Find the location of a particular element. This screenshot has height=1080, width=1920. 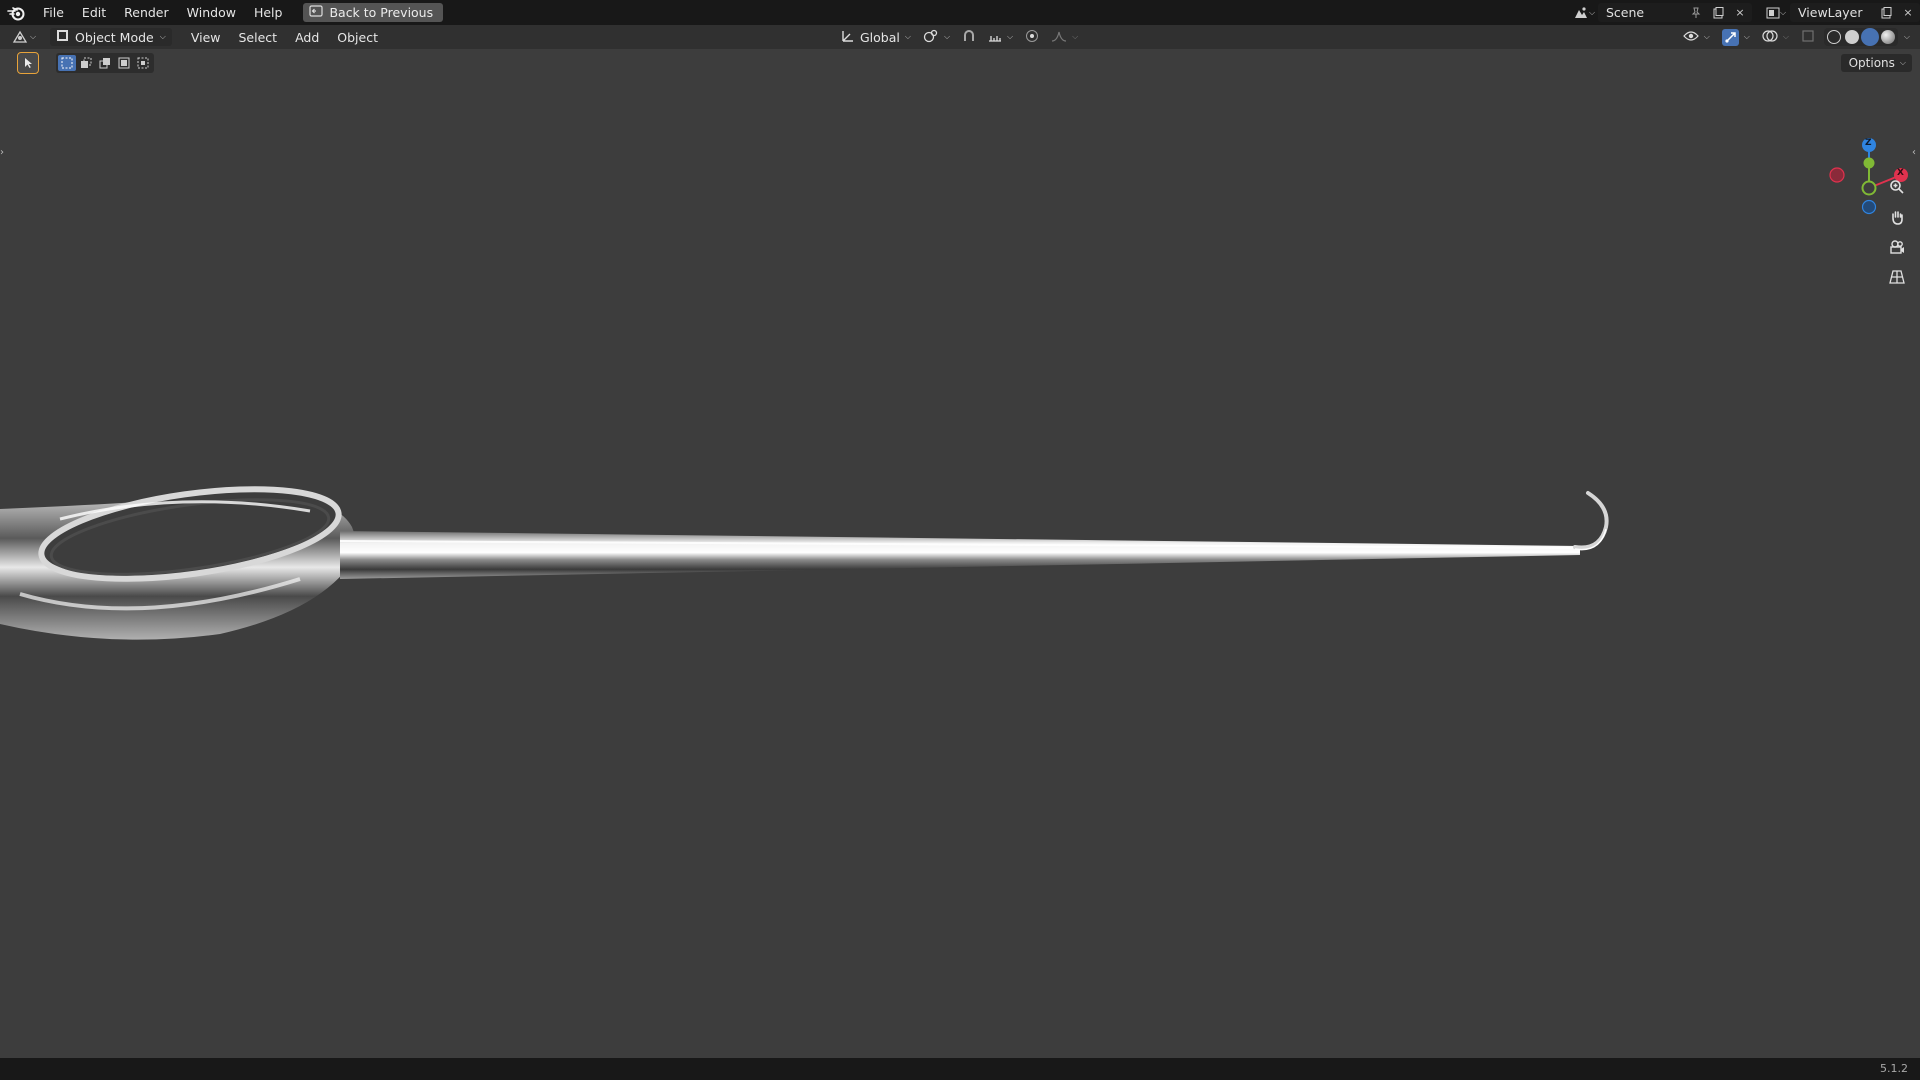

visibility-dropdown: ⌵ is located at coordinates (1696, 37).